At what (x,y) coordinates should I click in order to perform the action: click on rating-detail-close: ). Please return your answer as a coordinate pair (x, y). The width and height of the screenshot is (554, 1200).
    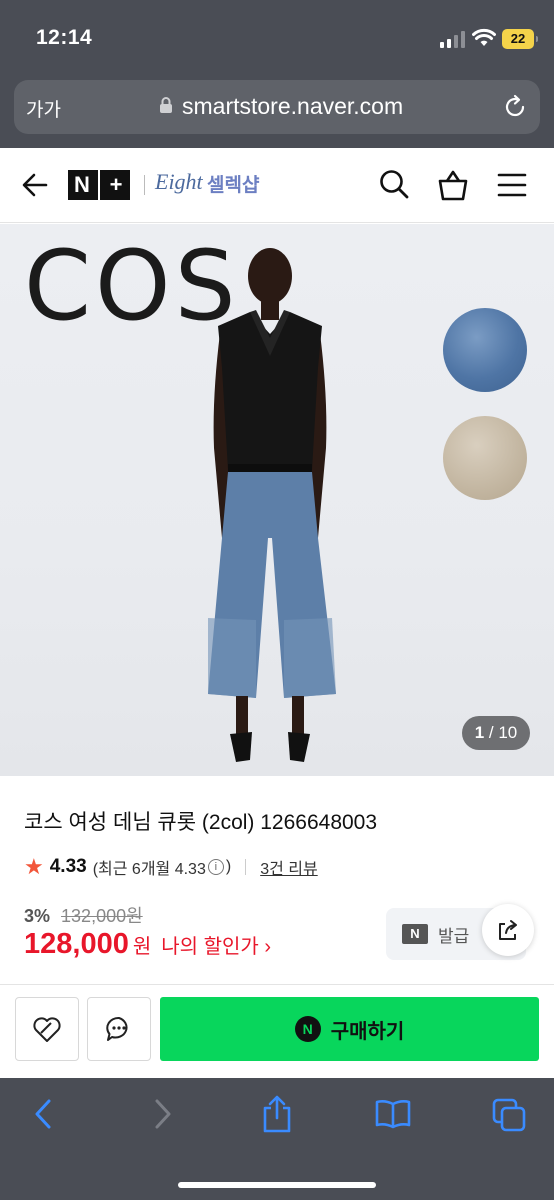
    Looking at the image, I should click on (228, 866).